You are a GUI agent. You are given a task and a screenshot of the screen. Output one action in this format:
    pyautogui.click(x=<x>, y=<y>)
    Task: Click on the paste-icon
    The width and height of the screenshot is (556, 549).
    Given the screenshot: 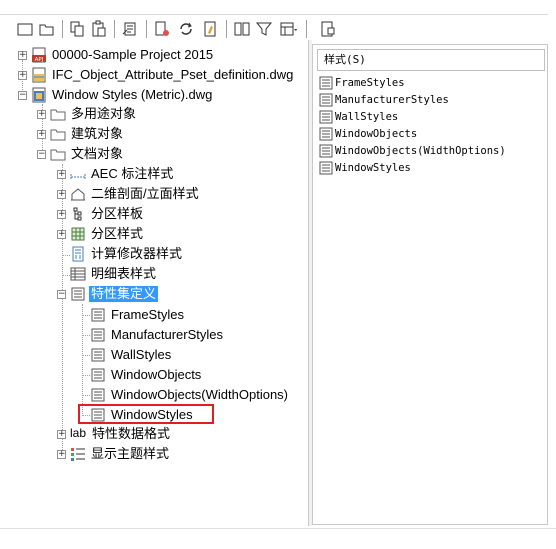 What is the action you would take?
    pyautogui.click(x=99, y=29)
    